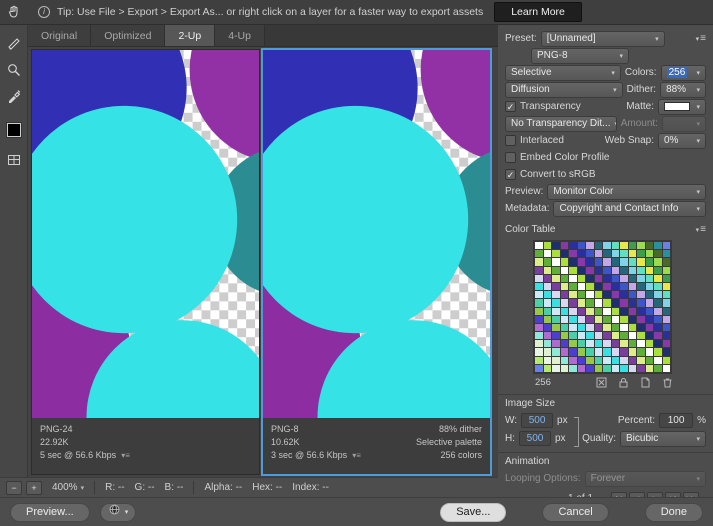  Describe the element at coordinates (563, 72) in the screenshot. I see `color-reduction-select: Selective ▾` at that location.